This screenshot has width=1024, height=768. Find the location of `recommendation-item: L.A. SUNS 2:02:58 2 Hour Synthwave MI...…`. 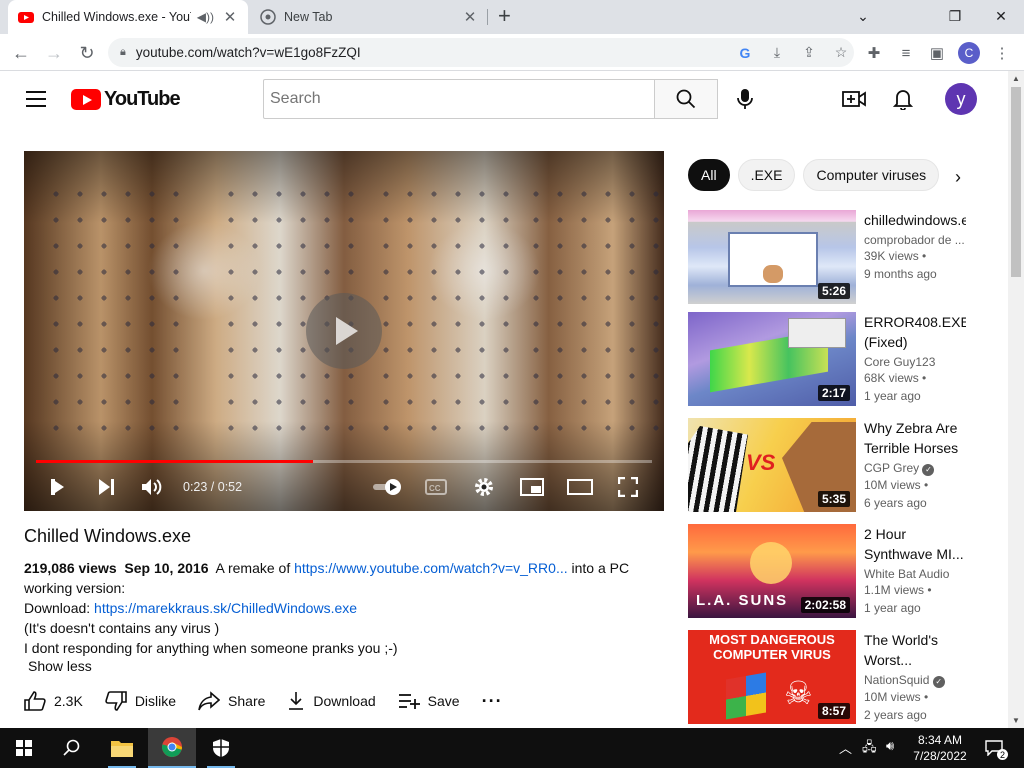

recommendation-item: L.A. SUNS 2:02:58 2 Hour Synthwave MI...… is located at coordinates (838, 572).